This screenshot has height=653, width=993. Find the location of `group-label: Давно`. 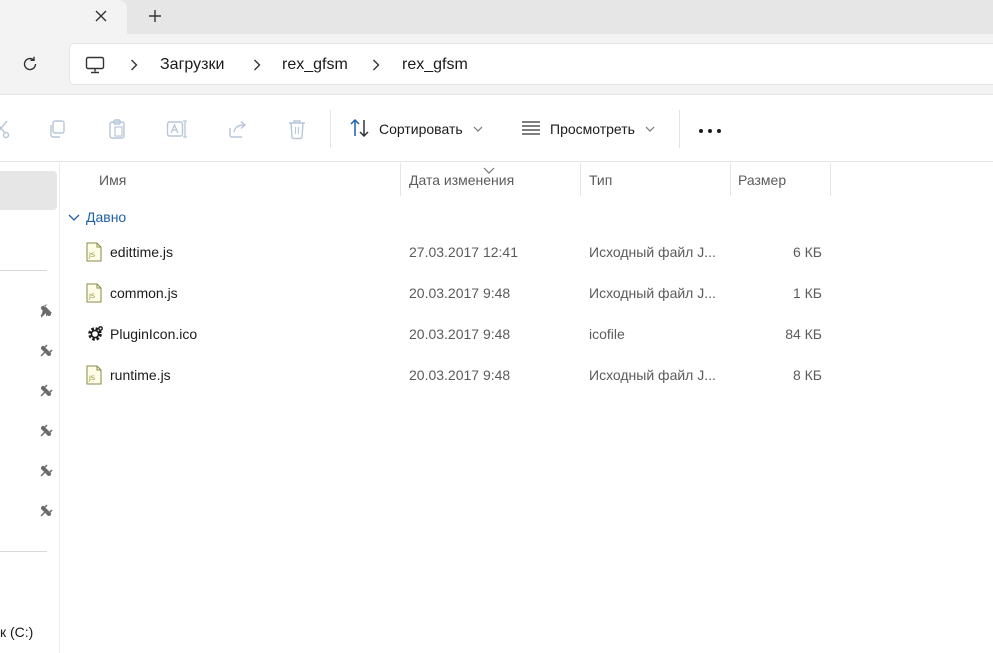

group-label: Давно is located at coordinates (106, 217).